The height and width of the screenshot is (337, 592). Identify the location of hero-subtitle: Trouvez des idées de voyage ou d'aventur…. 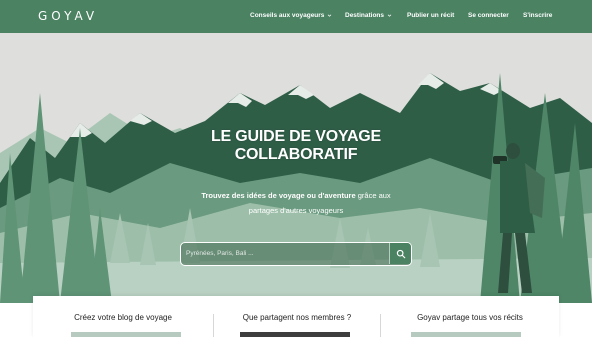
(296, 196).